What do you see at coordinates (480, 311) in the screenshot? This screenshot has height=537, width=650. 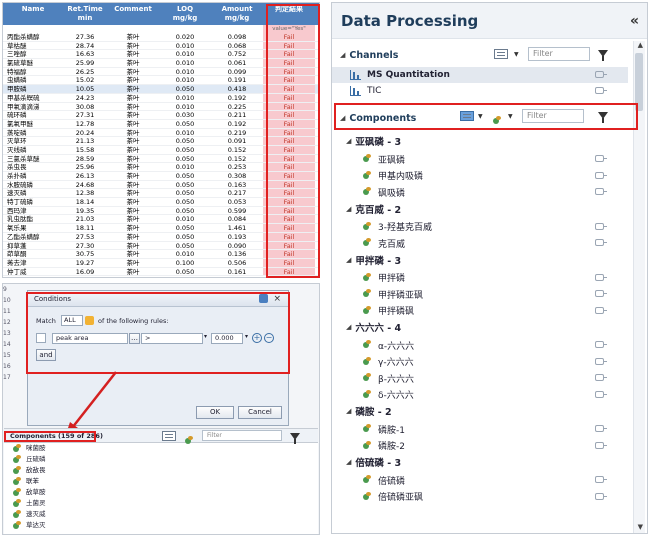 I see `component-item: 甲拌磷砜` at bounding box center [480, 311].